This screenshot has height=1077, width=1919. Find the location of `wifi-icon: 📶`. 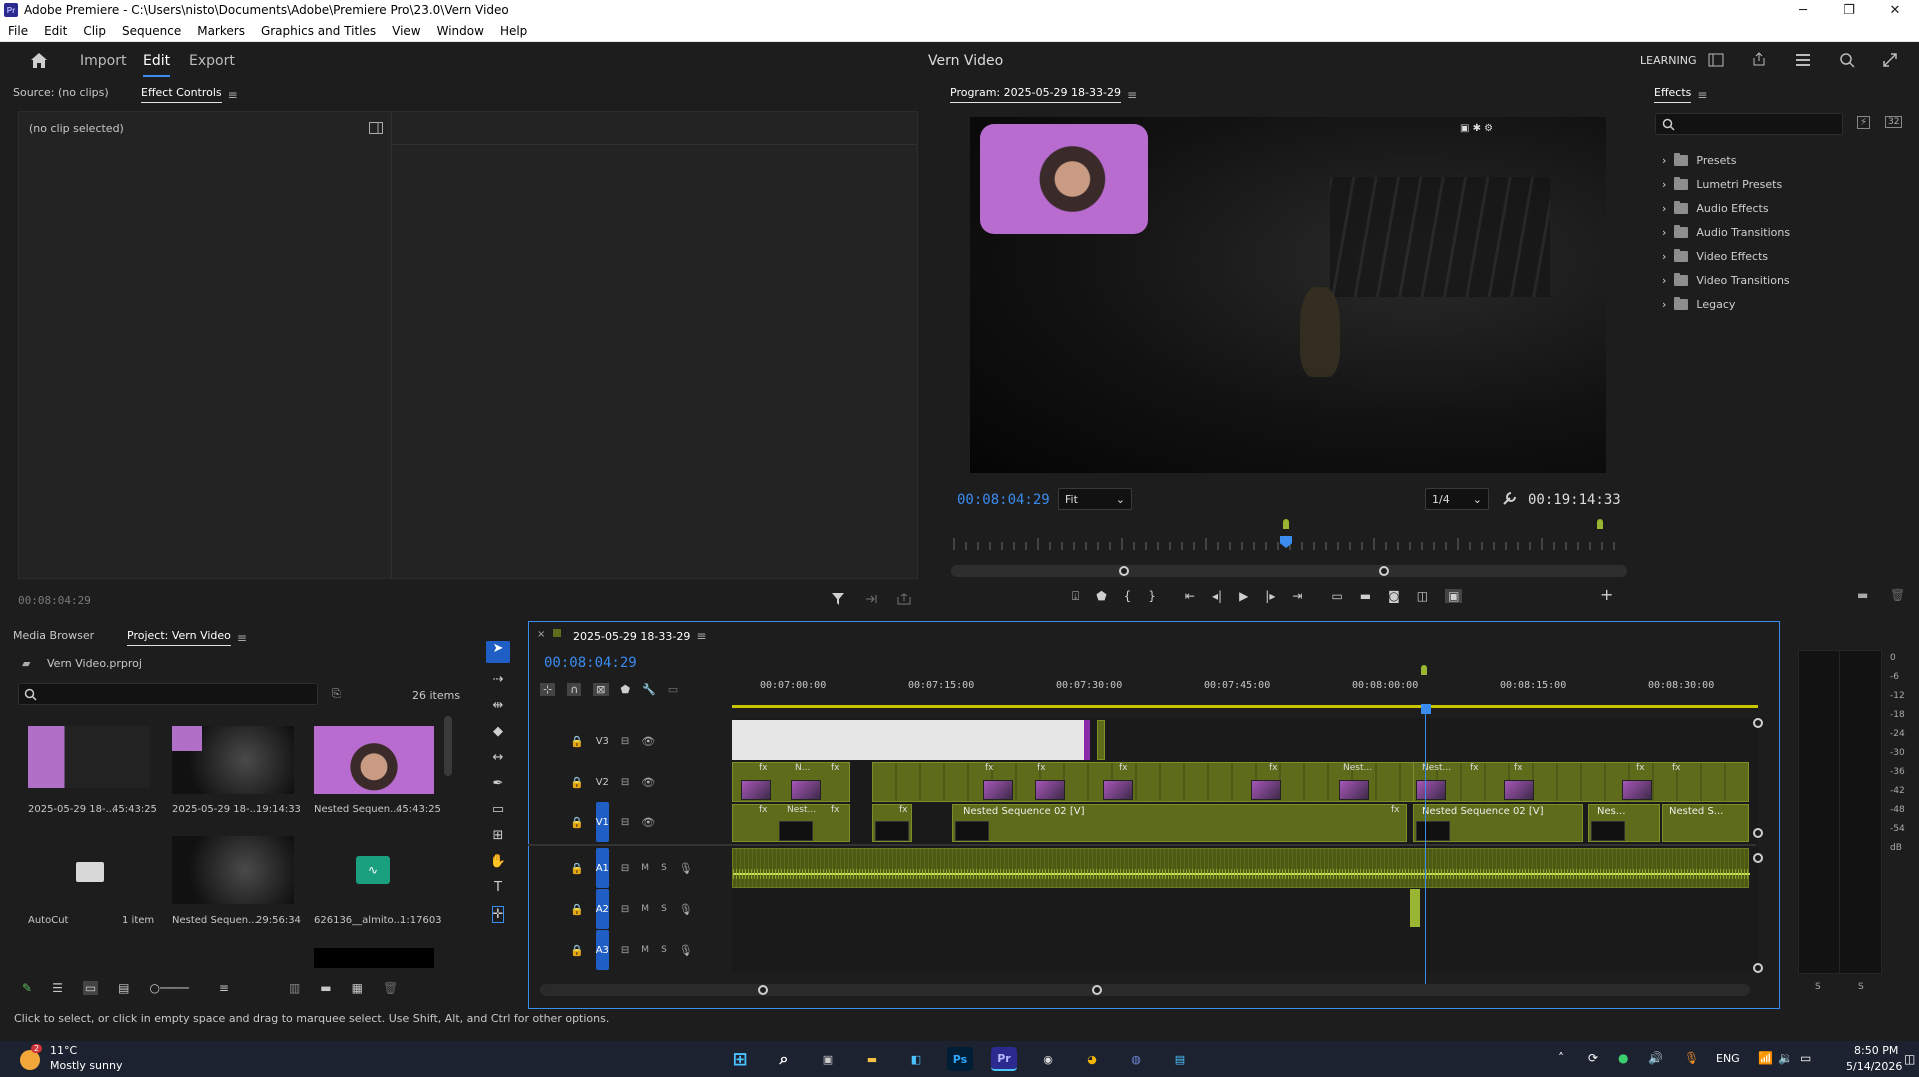

wifi-icon: 📶 is located at coordinates (1765, 1058).